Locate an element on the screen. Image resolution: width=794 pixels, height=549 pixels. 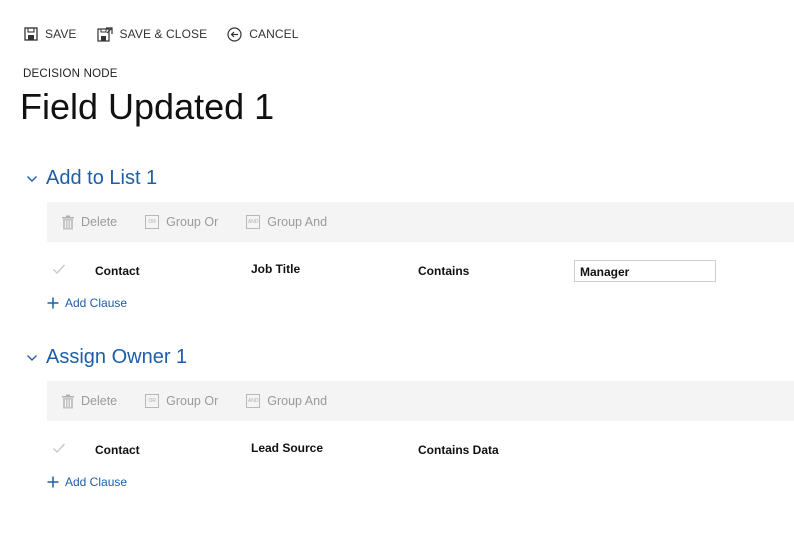
section-title: Assign Owner 1 is located at coordinates (117, 357).